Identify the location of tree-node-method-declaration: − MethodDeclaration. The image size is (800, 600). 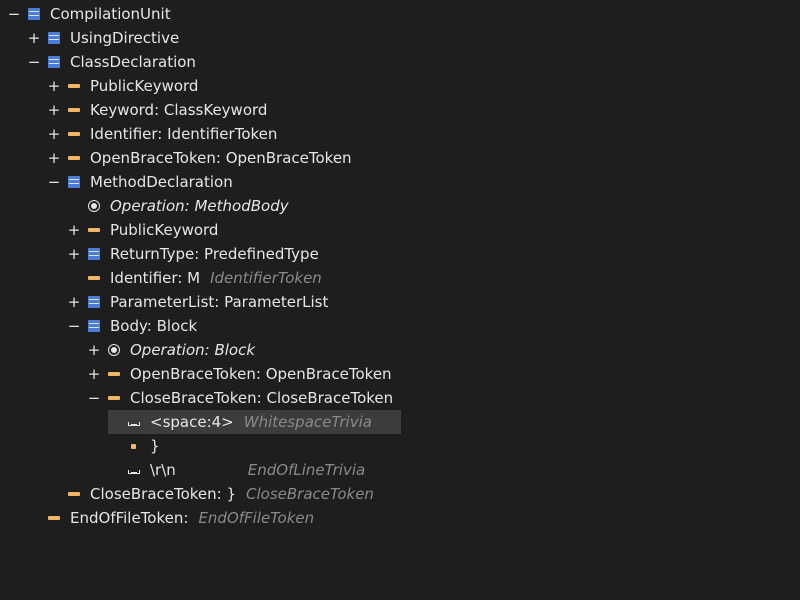
(140, 182).